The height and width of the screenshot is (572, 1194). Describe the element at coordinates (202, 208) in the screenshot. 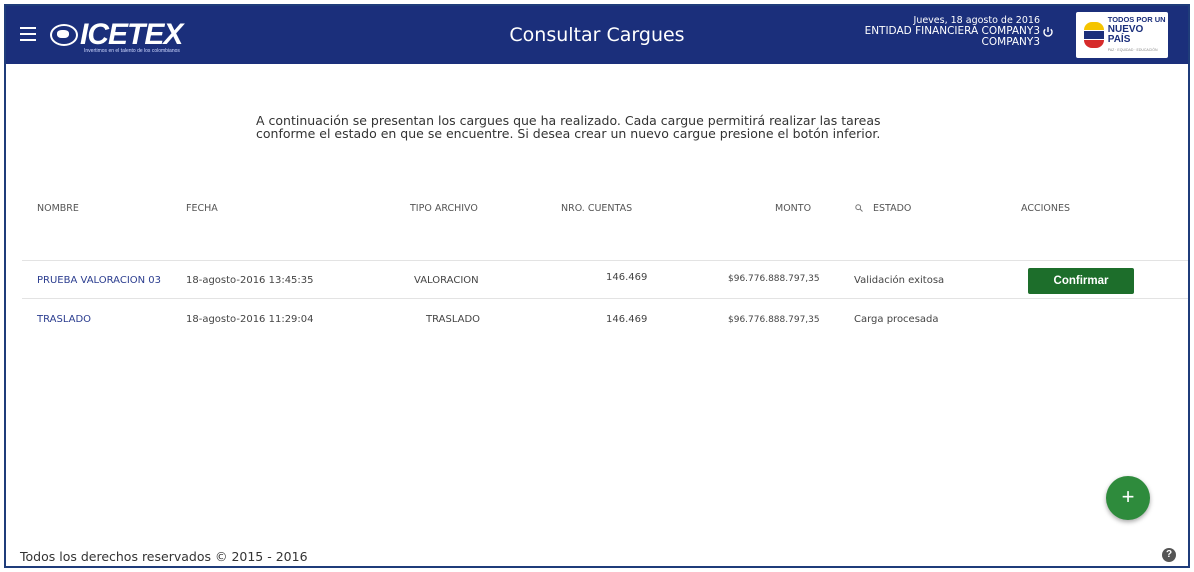

I see `col-header-fecha: FECHA` at that location.